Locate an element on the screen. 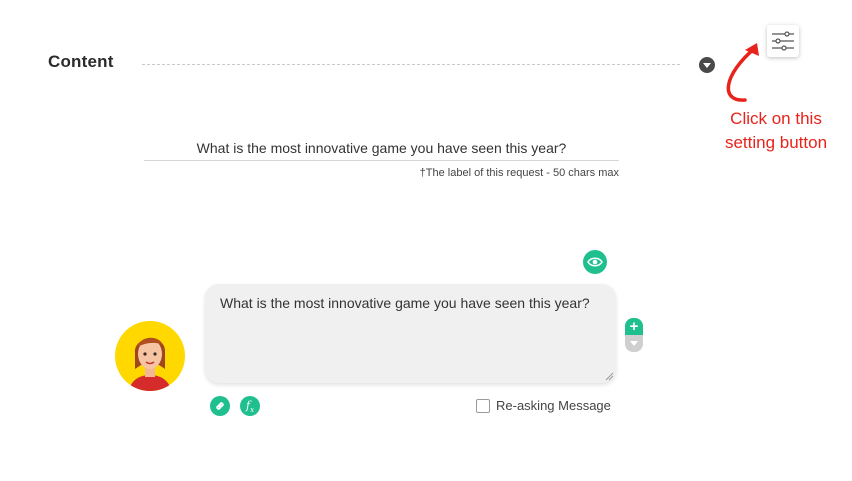 The image size is (852, 481). preview-button is located at coordinates (595, 262).